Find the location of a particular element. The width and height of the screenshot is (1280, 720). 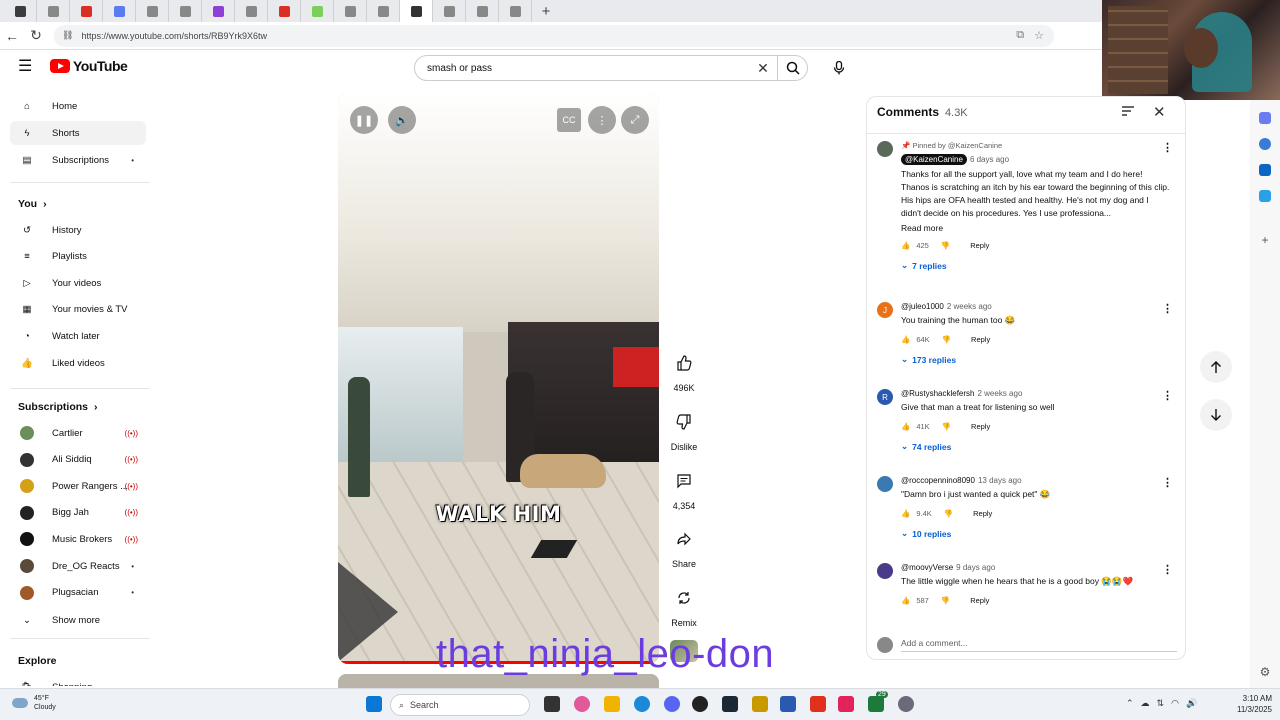

add-rail-icon: + is located at coordinates (1265, 240).